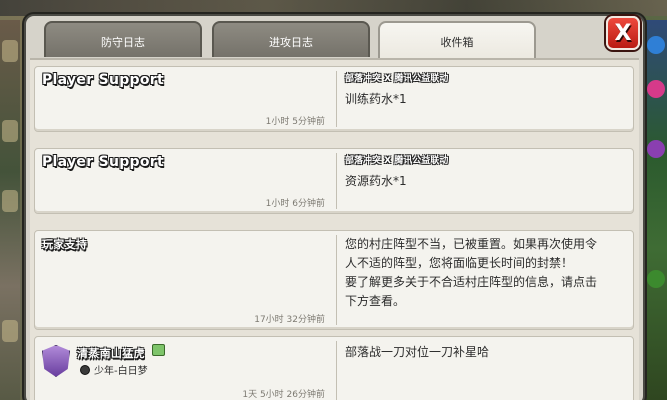 Image resolution: width=667 pixels, height=400 pixels. Describe the element at coordinates (417, 352) in the screenshot. I see `message-text: 部落战一刀对位一刀补星哈` at that location.